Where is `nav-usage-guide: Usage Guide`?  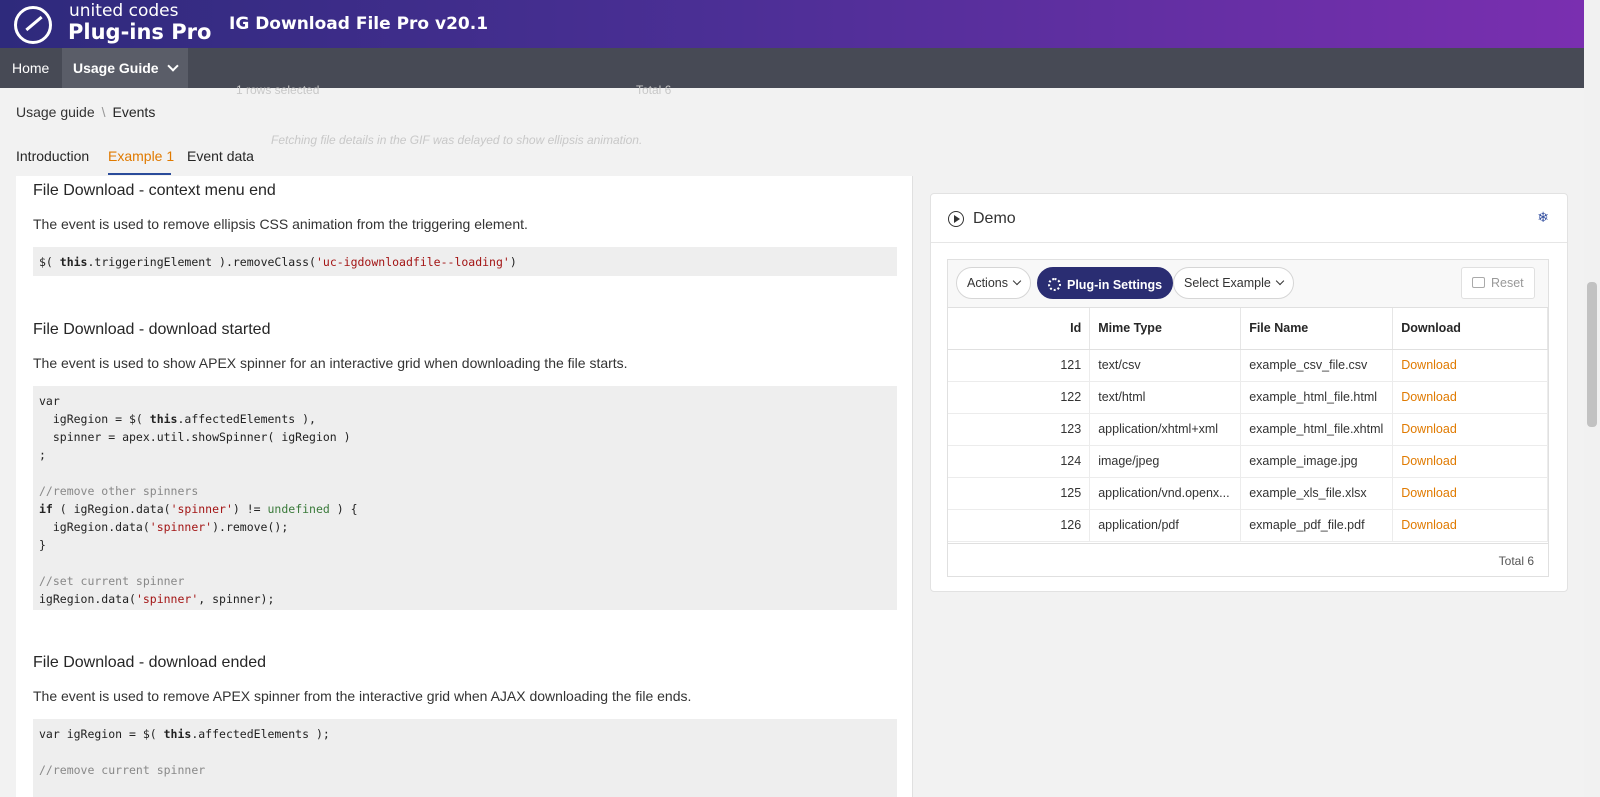
nav-usage-guide: Usage Guide is located at coordinates (125, 68).